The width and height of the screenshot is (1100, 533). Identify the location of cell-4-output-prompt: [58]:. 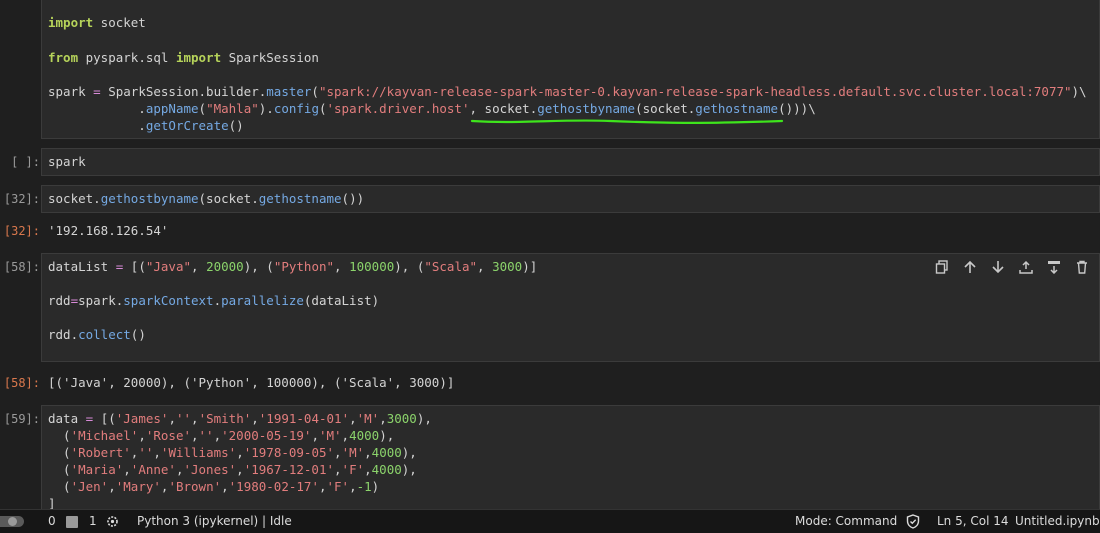
(21, 383).